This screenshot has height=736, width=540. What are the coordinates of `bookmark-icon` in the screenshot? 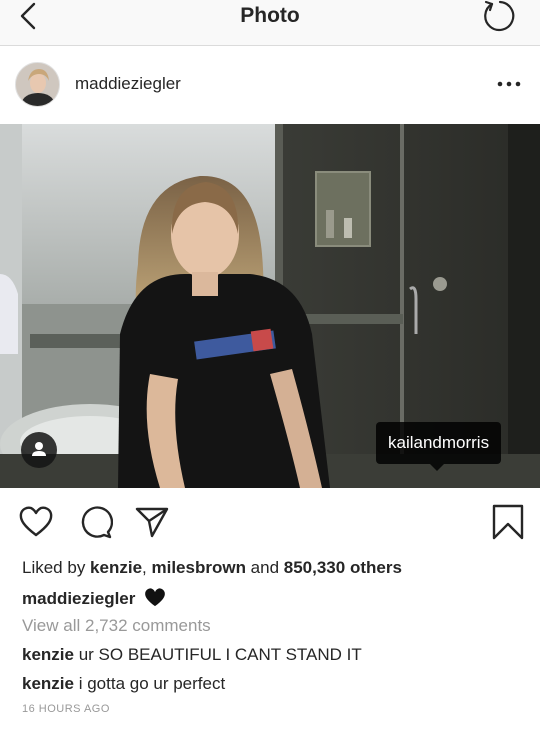 It's located at (508, 522).